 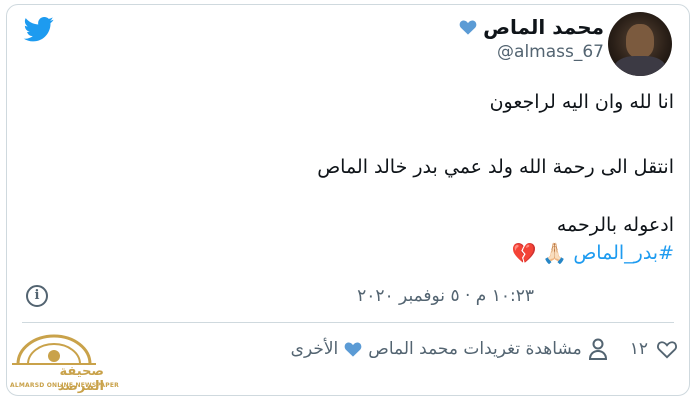 I want to click on hashtag-line: #بدر_الماص 🙏🏻 💔, so click(x=374, y=253).